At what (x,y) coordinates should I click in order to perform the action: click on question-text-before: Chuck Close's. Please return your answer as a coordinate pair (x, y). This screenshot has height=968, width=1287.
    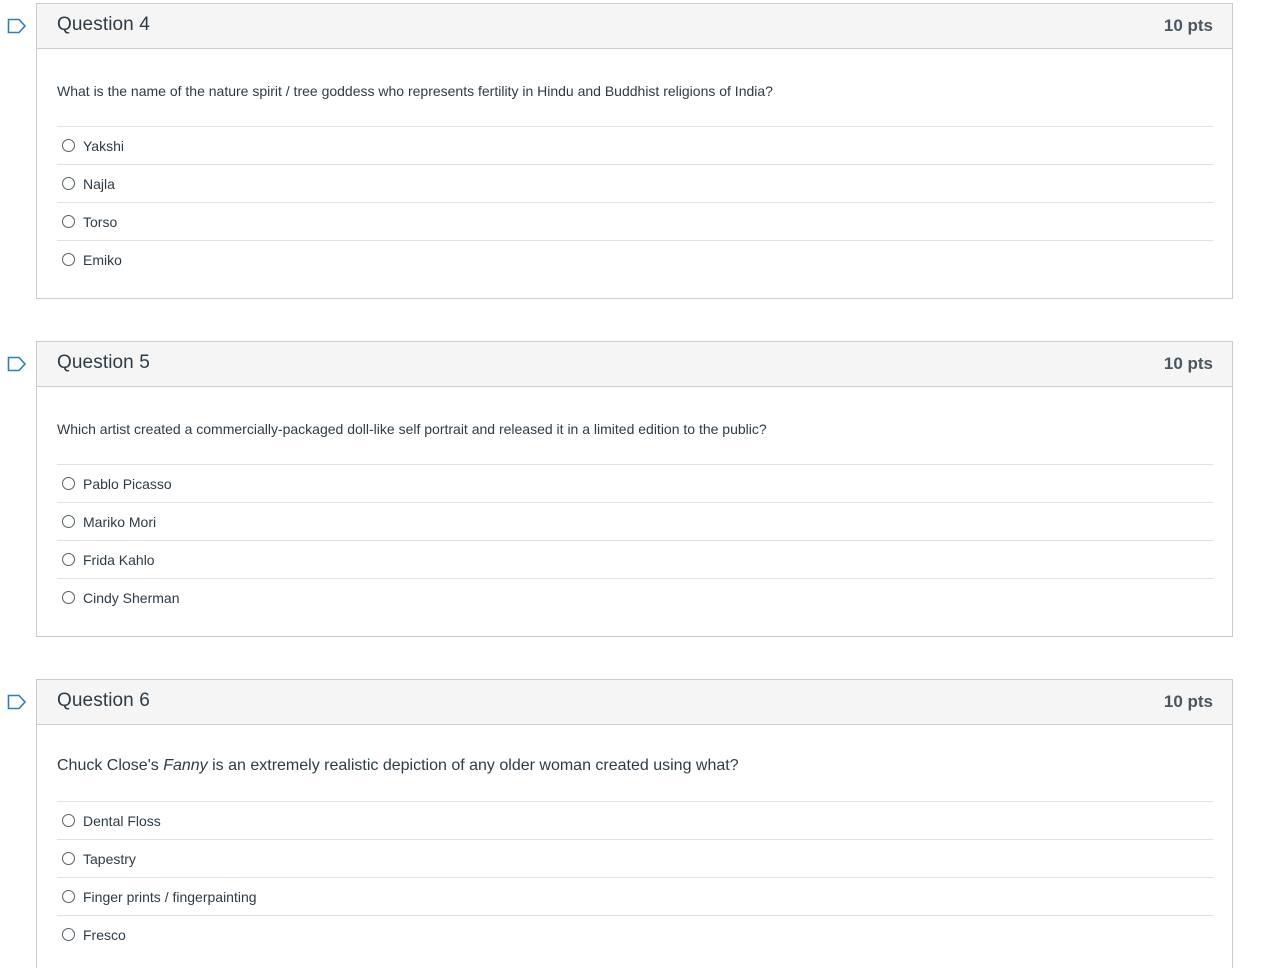
    Looking at the image, I should click on (110, 765).